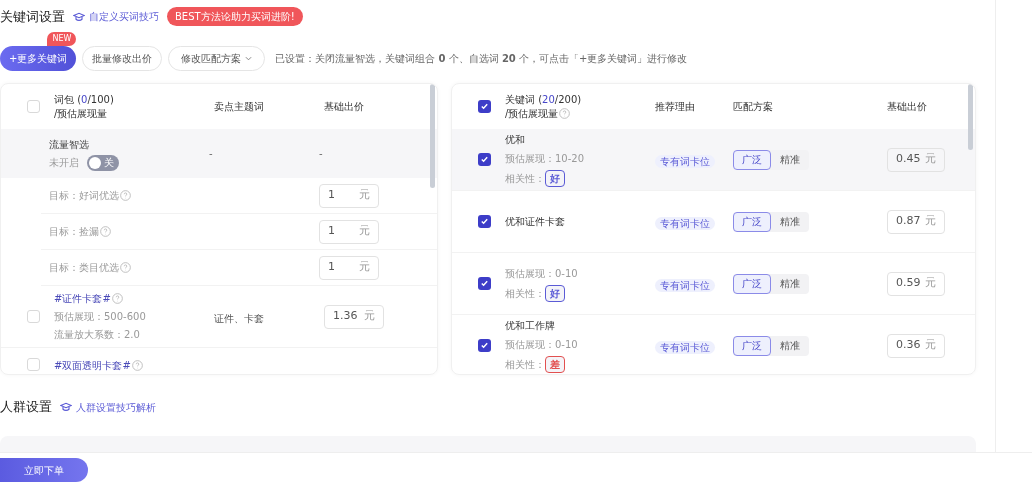  What do you see at coordinates (92, 366) in the screenshot?
I see `word-package-name: #双面透明卡套#` at bounding box center [92, 366].